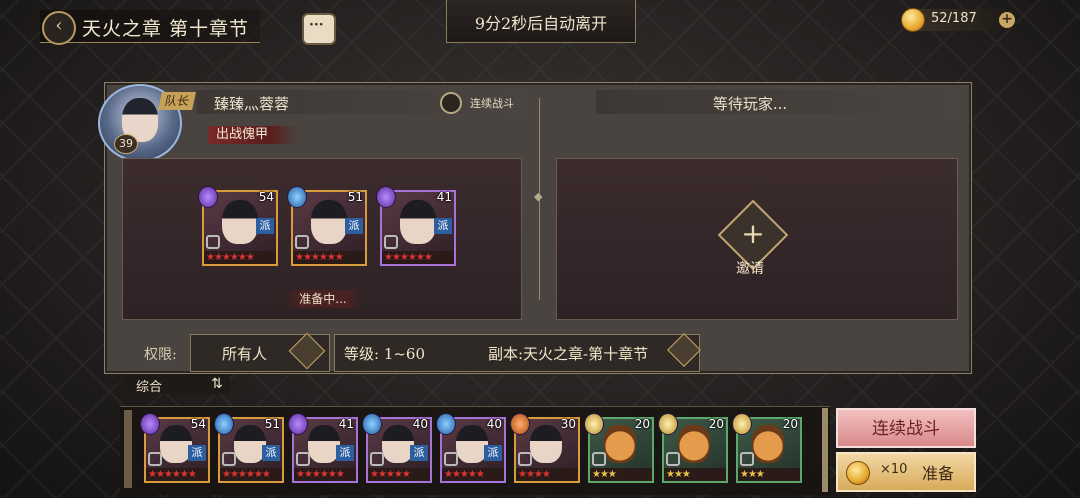 This screenshot has width=1080, height=498. I want to click on hero-level: 40, so click(494, 424).